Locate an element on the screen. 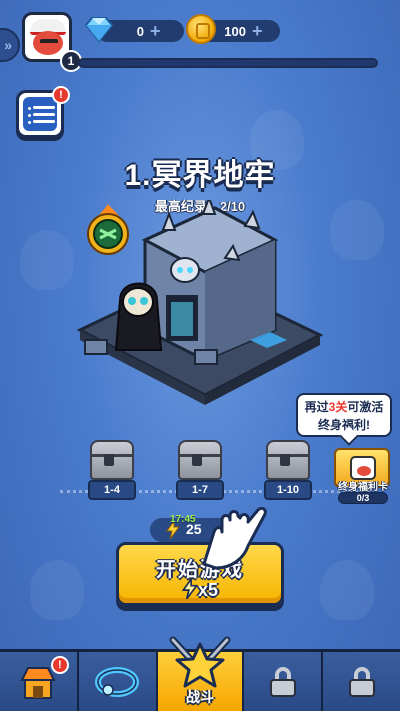 The image size is (400, 711). nav-equipment is located at coordinates (118, 681).